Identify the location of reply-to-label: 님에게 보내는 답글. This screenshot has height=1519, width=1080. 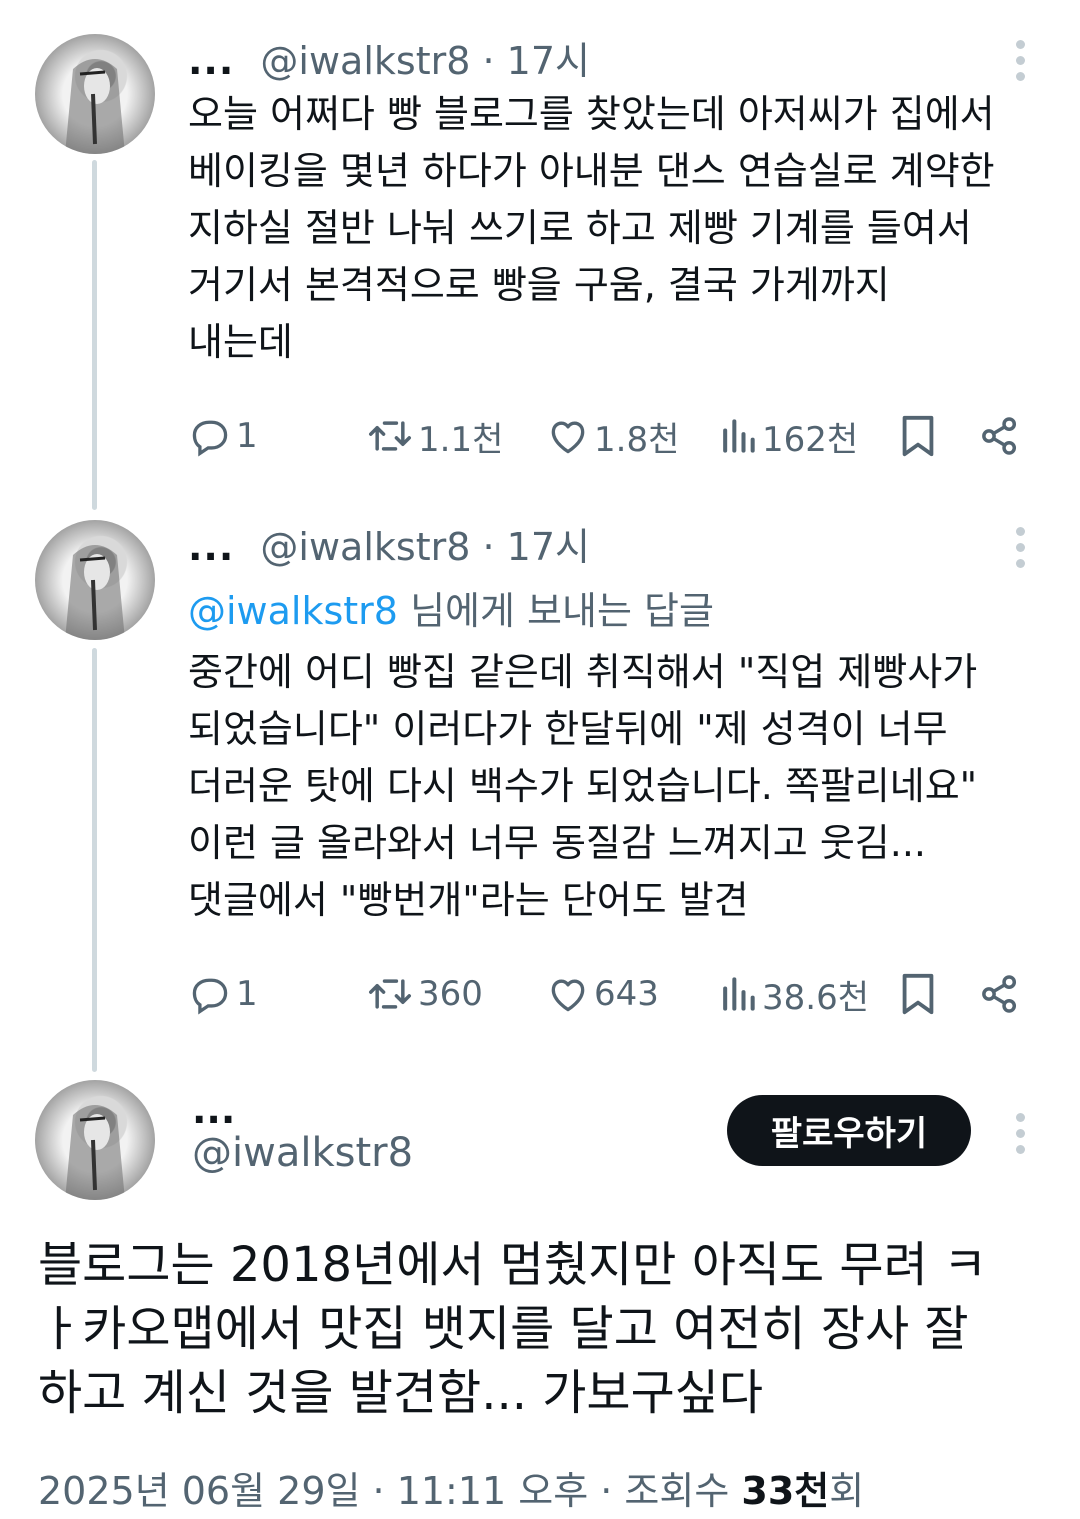
(555, 611).